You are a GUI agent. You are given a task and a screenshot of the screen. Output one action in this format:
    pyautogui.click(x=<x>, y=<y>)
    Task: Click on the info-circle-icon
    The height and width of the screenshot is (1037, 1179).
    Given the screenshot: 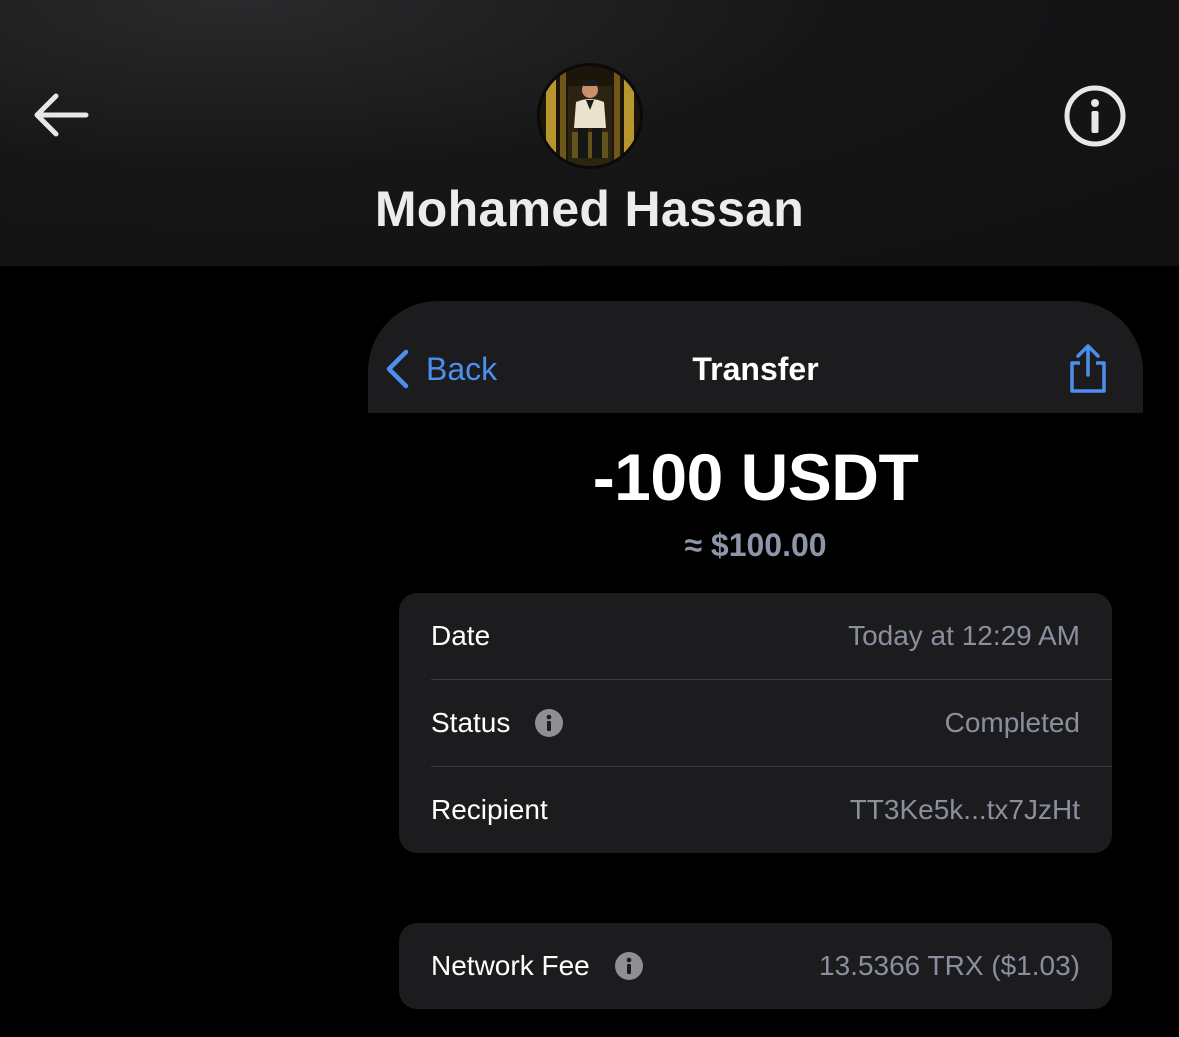 What is the action you would take?
    pyautogui.click(x=1095, y=116)
    